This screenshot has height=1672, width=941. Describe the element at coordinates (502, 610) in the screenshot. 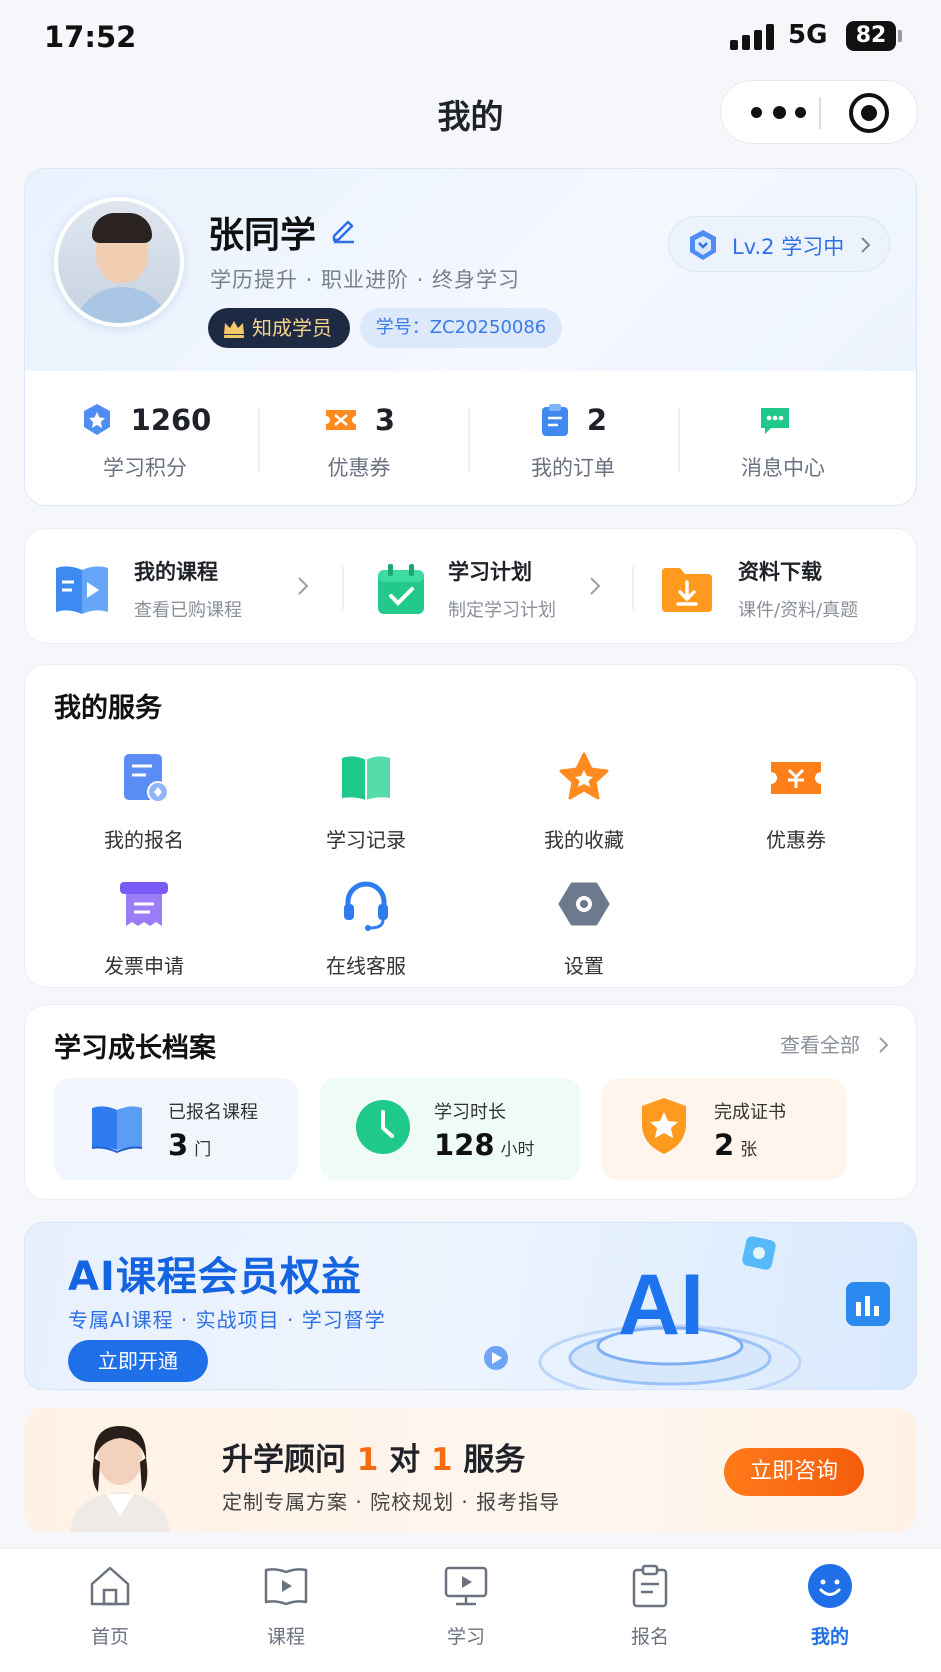

I see `quick-link-subtitle: 制定学习计划` at that location.